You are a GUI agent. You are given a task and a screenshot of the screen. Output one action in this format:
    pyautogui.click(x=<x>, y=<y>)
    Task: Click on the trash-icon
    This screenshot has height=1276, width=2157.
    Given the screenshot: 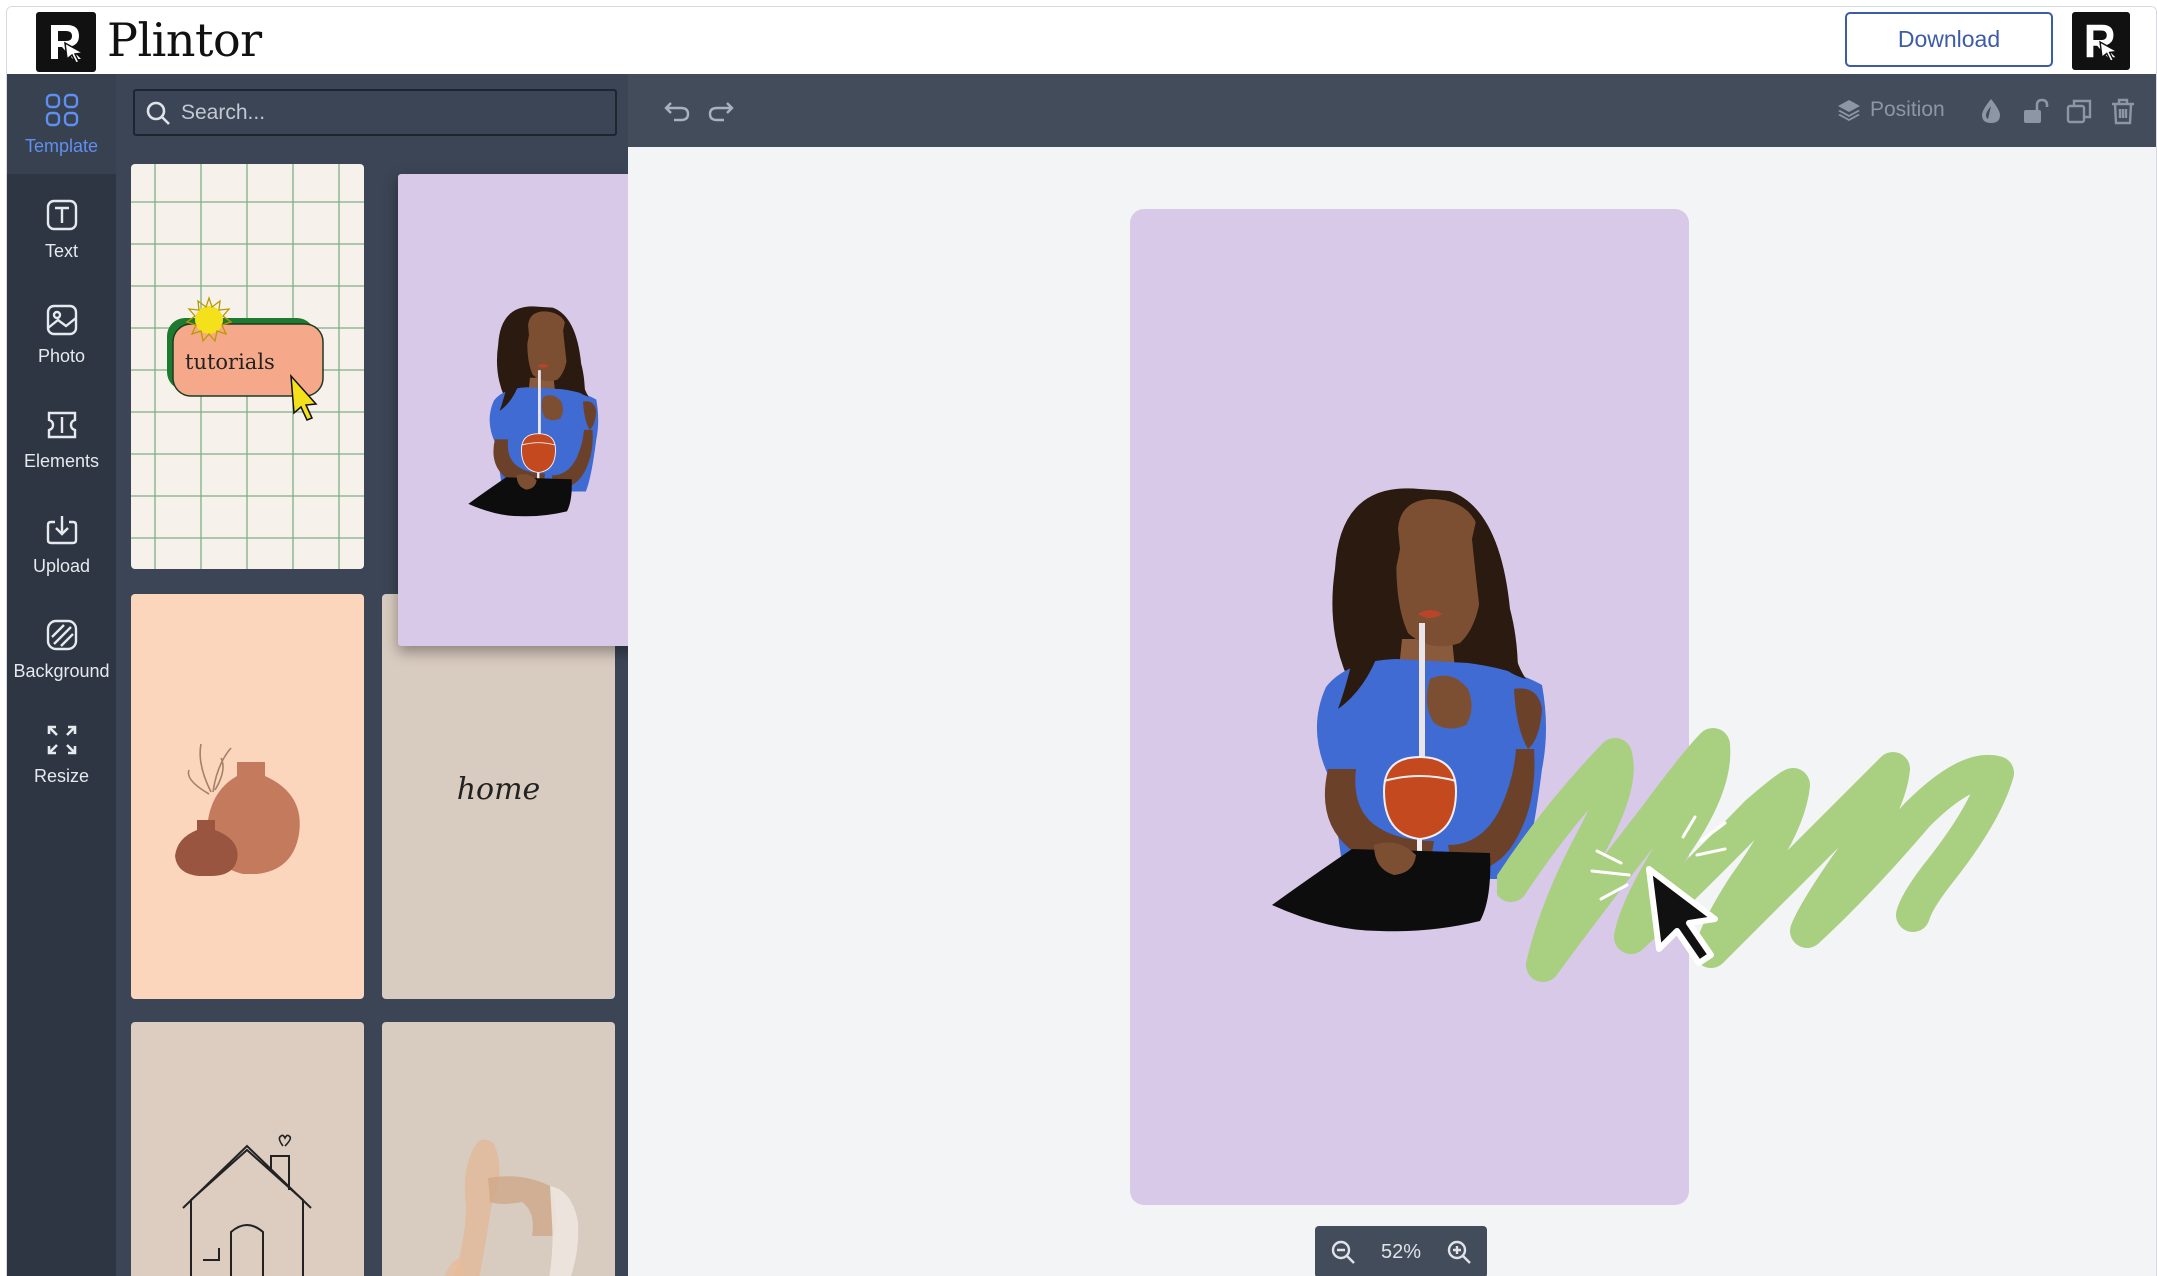 What is the action you would take?
    pyautogui.click(x=2123, y=111)
    